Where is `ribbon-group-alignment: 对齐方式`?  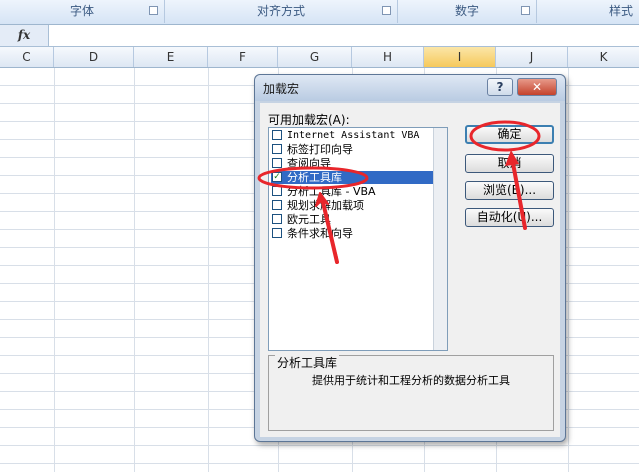
ribbon-group-alignment: 对齐方式 is located at coordinates (281, 11).